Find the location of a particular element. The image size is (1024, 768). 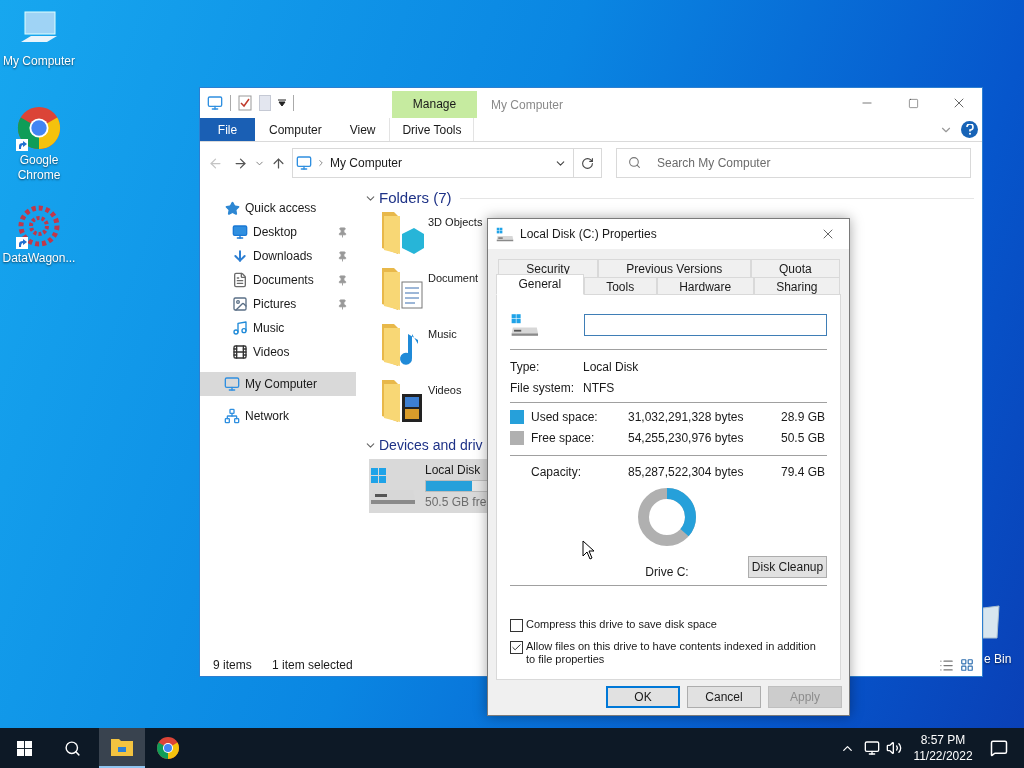

breadcrumb-separator-icon is located at coordinates (321, 163).